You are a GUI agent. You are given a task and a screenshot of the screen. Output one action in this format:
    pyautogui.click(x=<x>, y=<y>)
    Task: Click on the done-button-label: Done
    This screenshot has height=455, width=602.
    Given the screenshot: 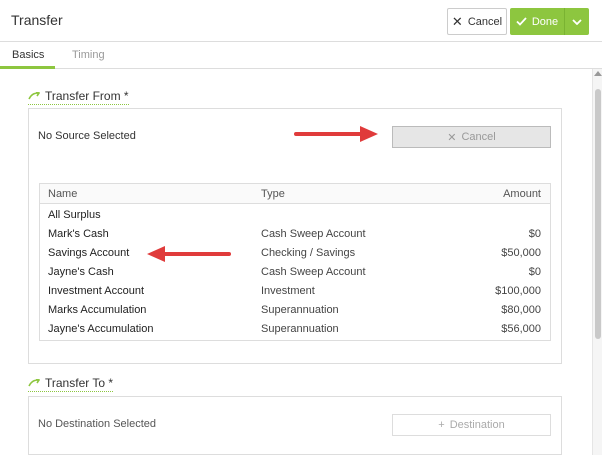 What is the action you would take?
    pyautogui.click(x=545, y=21)
    